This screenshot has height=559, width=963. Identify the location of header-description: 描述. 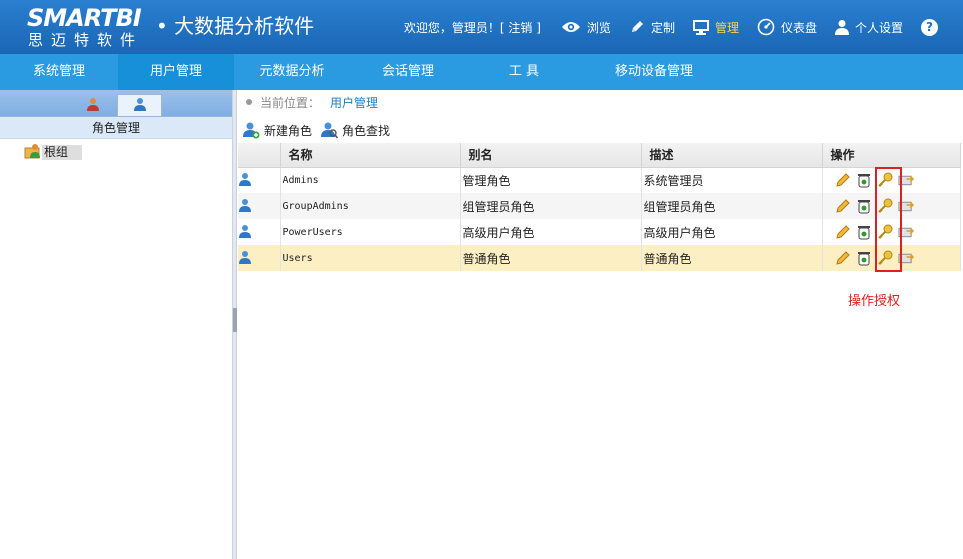
(732, 155).